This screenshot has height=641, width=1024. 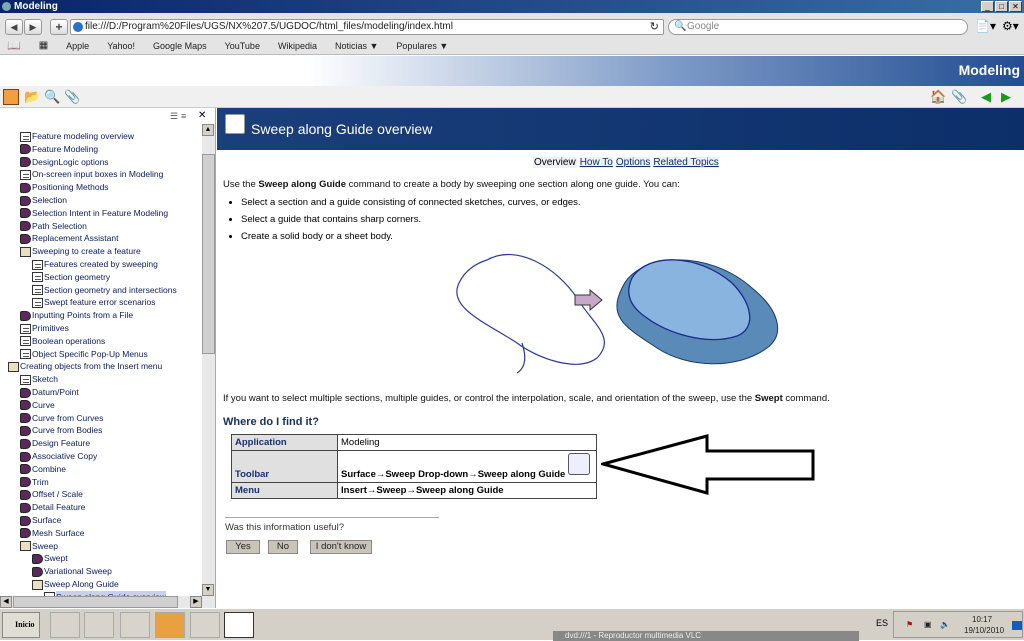 What do you see at coordinates (62, 341) in the screenshot?
I see `tree-item: Boolean operations` at bounding box center [62, 341].